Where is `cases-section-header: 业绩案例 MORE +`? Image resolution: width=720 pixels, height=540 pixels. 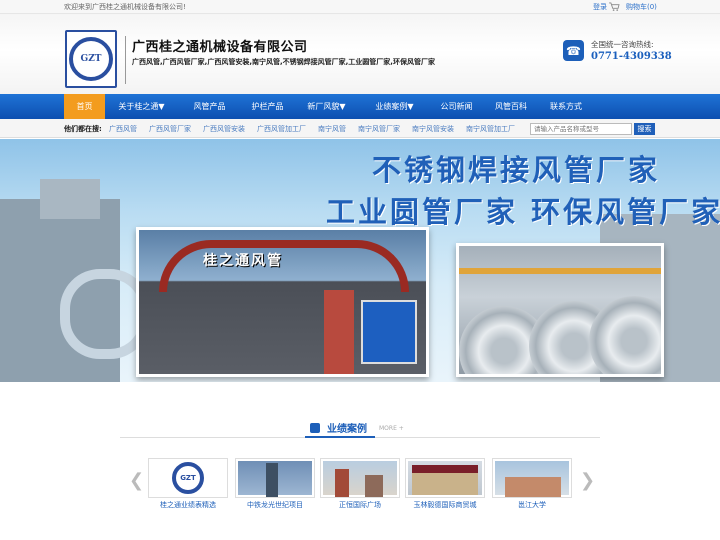
cases-section-header: 业绩案例 MORE + is located at coordinates (360, 428).